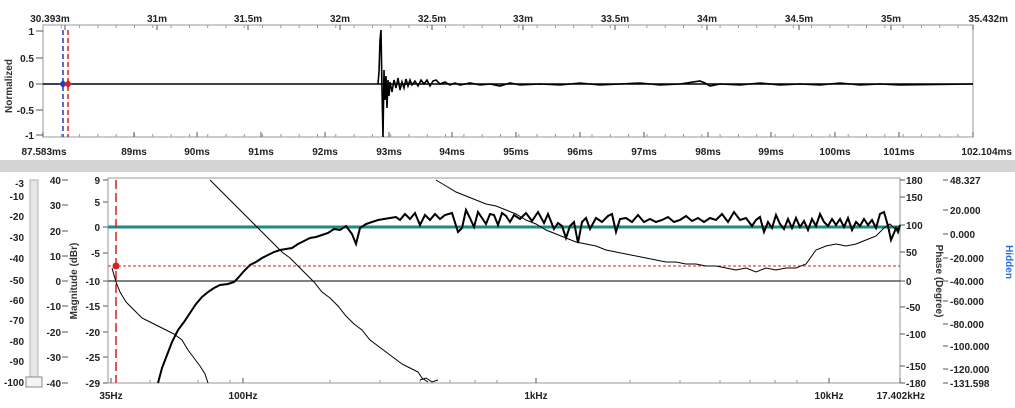 The image size is (1015, 408). Describe the element at coordinates (97, 228) in the screenshot. I see `inner-tick-label: 0` at that location.